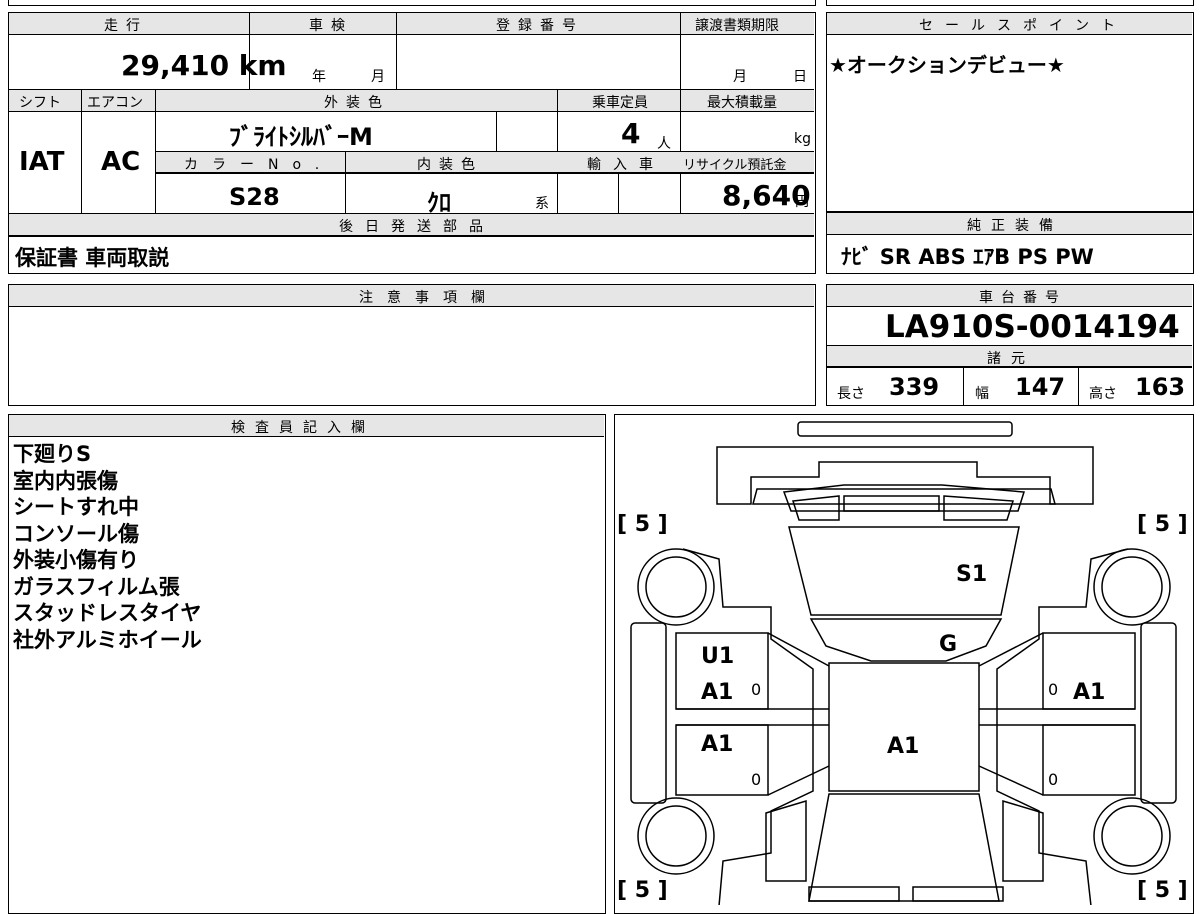 The width and height of the screenshot is (1200, 914). Describe the element at coordinates (1010, 3) in the screenshot. I see `top-strip-right` at that location.